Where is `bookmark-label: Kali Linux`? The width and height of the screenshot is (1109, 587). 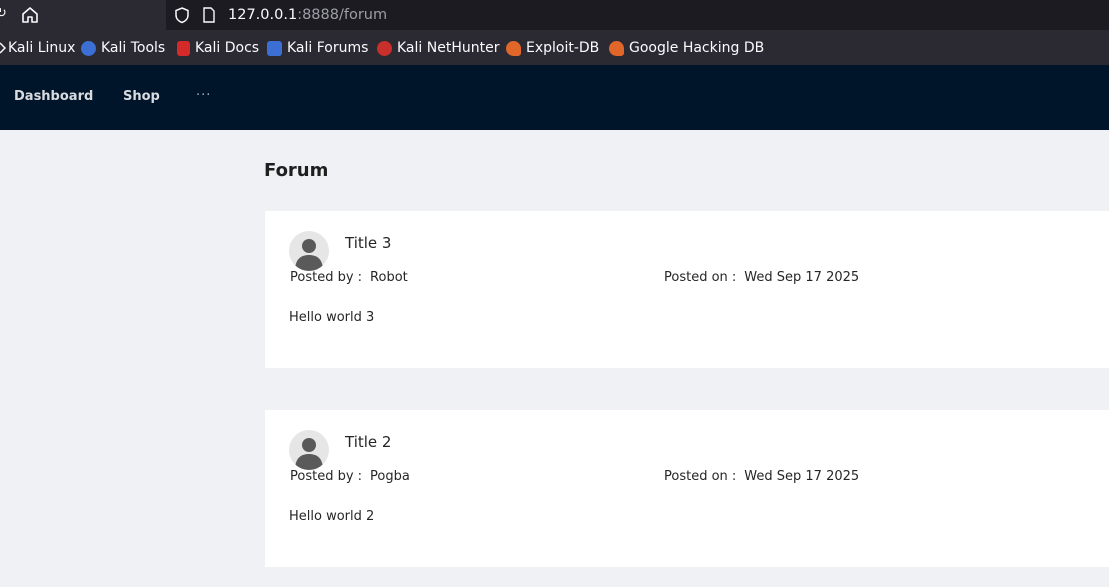
bookmark-label: Kali Linux is located at coordinates (42, 48).